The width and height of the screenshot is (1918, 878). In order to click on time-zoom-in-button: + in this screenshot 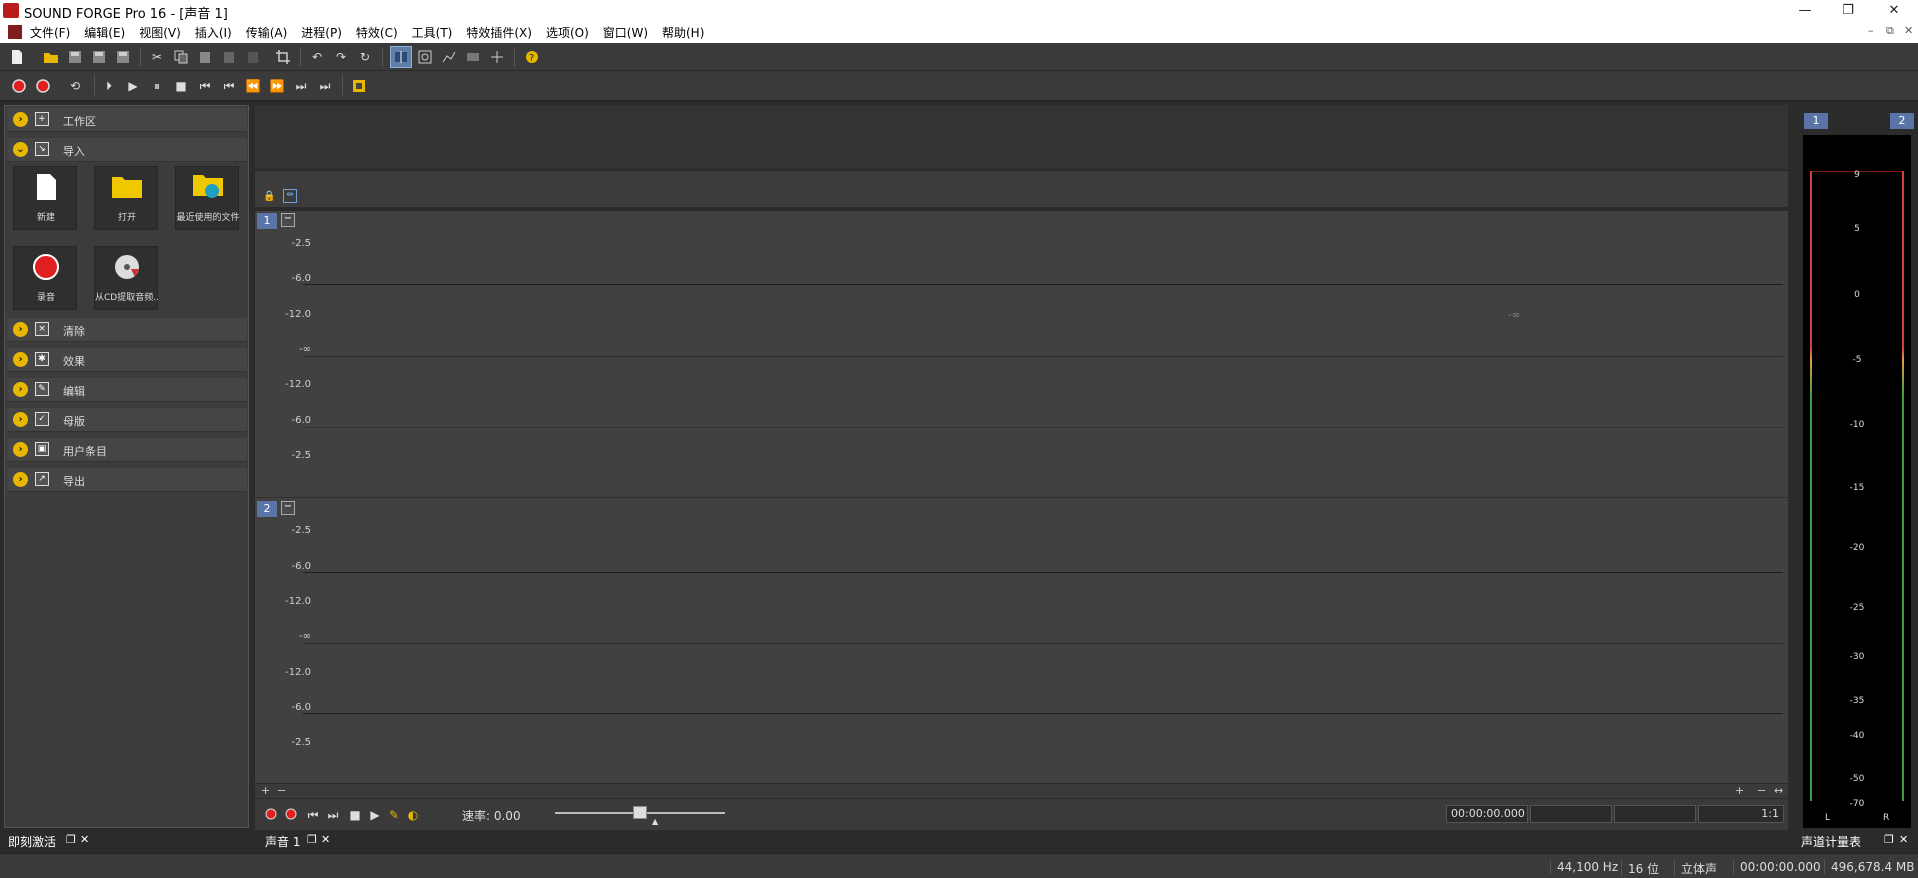, I will do `click(1739, 790)`.